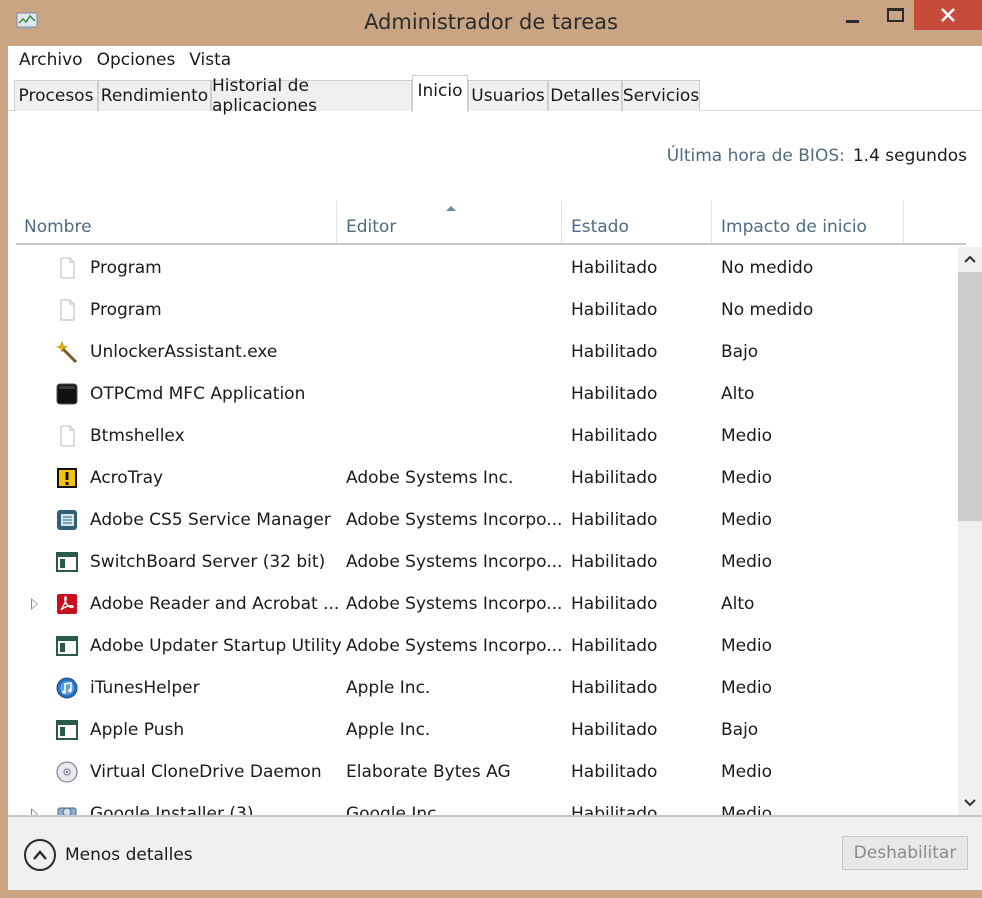 The height and width of the screenshot is (898, 982). Describe the element at coordinates (51, 60) in the screenshot. I see `menu-archivo: Archivo` at that location.